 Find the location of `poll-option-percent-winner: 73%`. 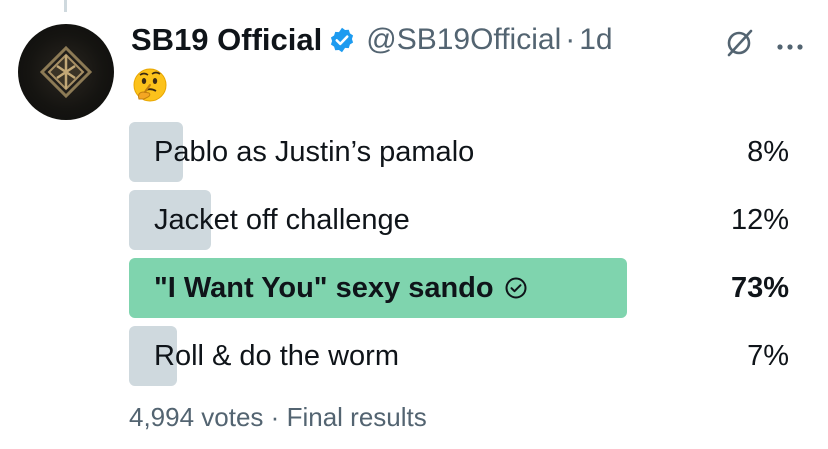

poll-option-percent-winner: 73% is located at coordinates (759, 288).